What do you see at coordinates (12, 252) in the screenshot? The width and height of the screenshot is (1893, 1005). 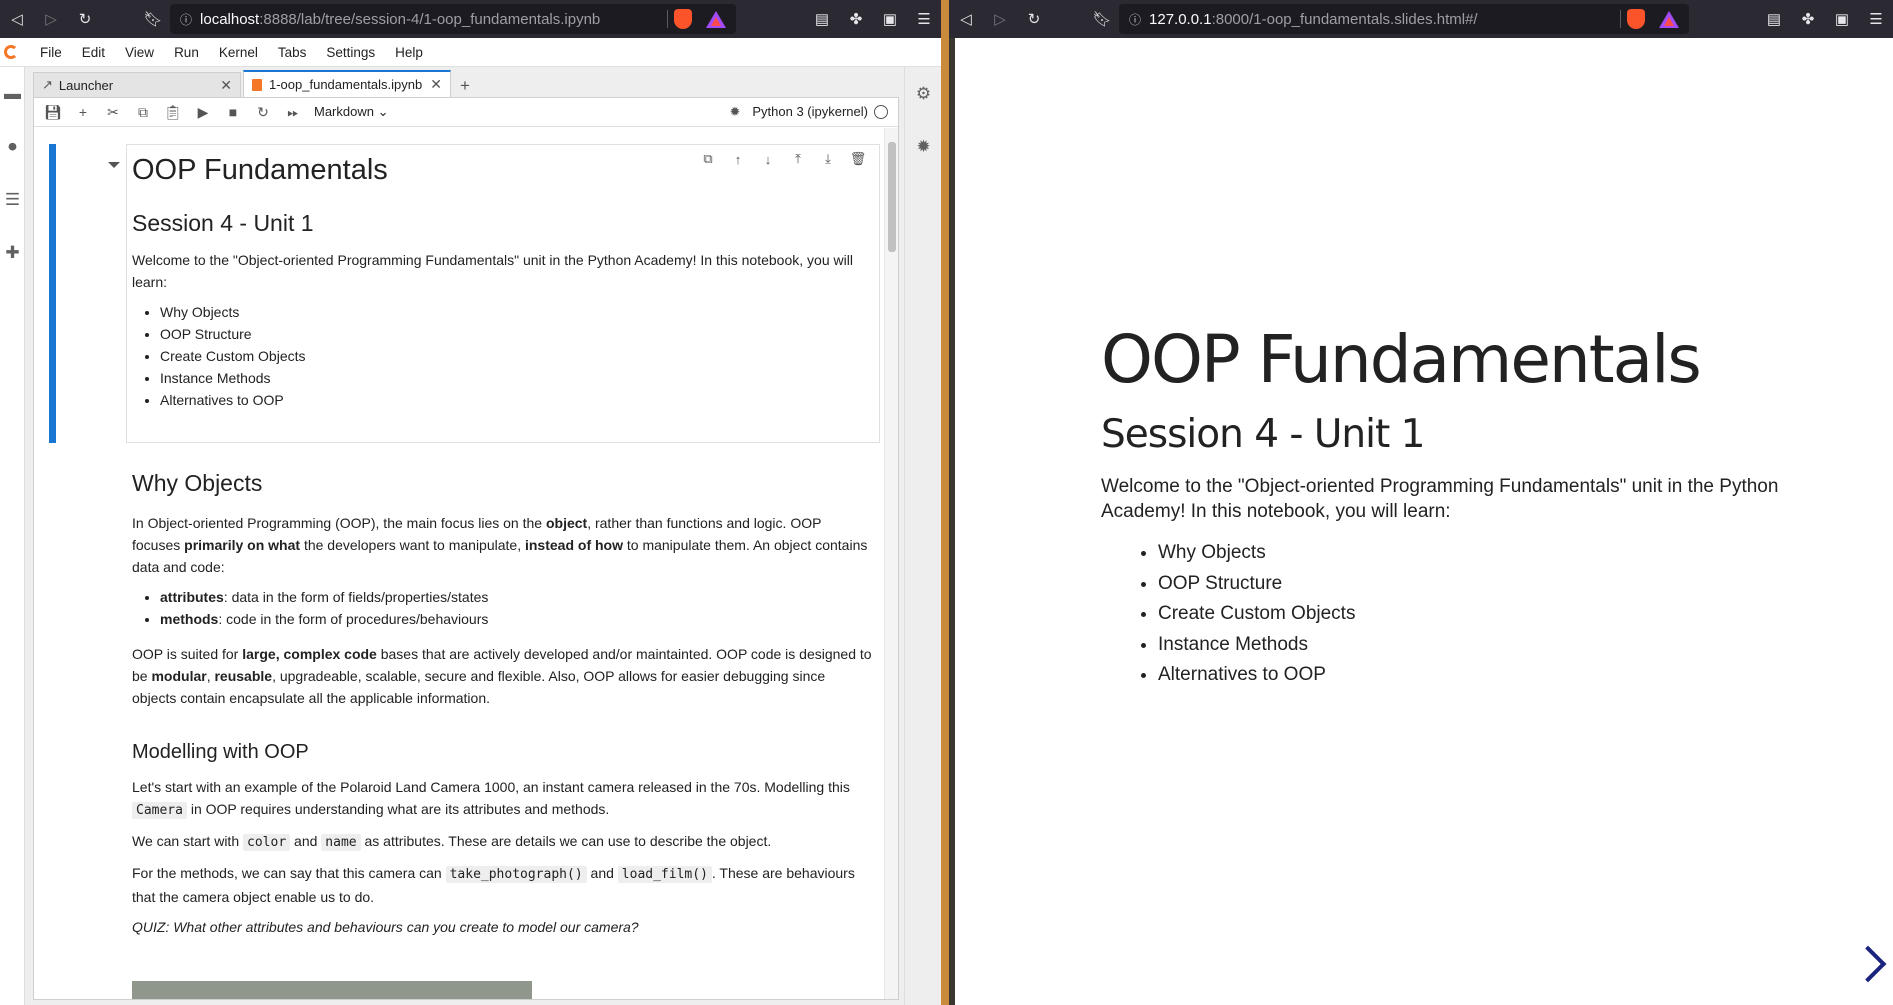 I see `extension-manager-icon: ✚` at bounding box center [12, 252].